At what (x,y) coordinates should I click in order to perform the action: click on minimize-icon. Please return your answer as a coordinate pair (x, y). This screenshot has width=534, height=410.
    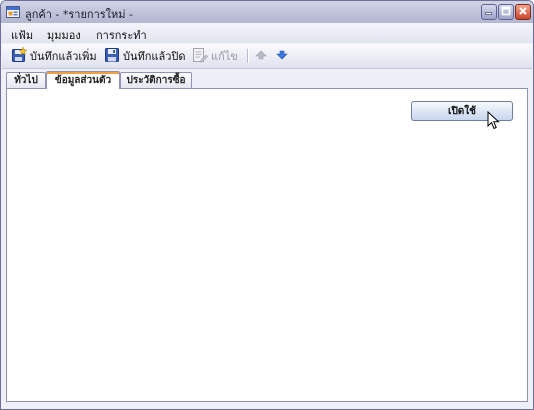
    Looking at the image, I should click on (489, 12).